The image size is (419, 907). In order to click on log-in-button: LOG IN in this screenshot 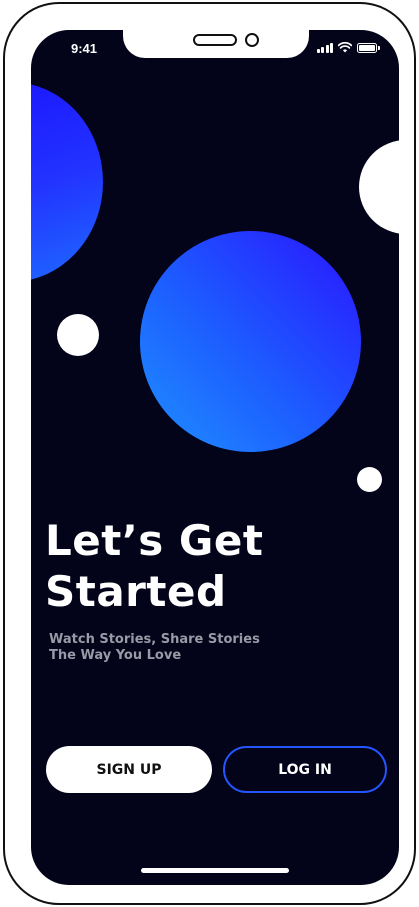, I will do `click(305, 769)`.